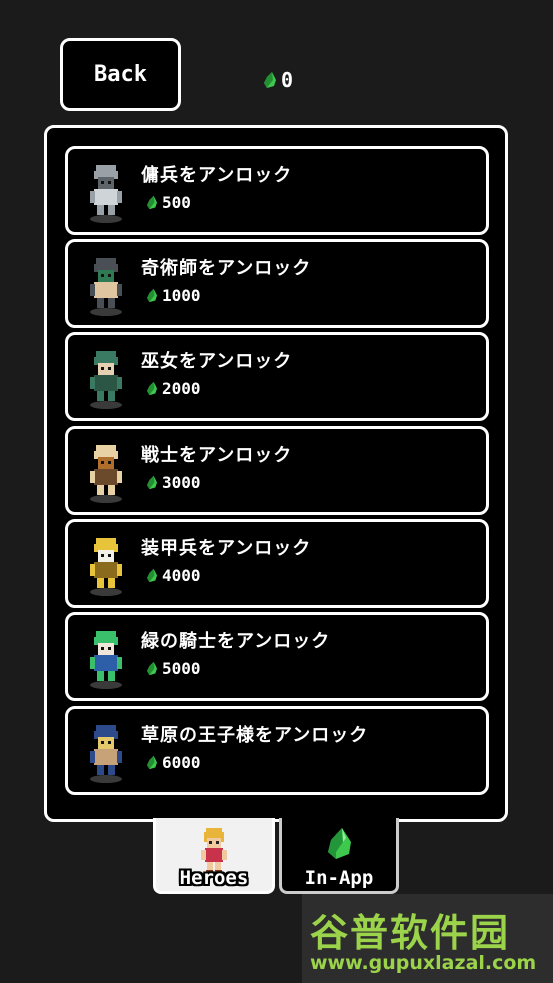 The width and height of the screenshot is (553, 983). Describe the element at coordinates (226, 268) in the screenshot. I see `unlock-hero-title: 奇術師をアンロック` at that location.